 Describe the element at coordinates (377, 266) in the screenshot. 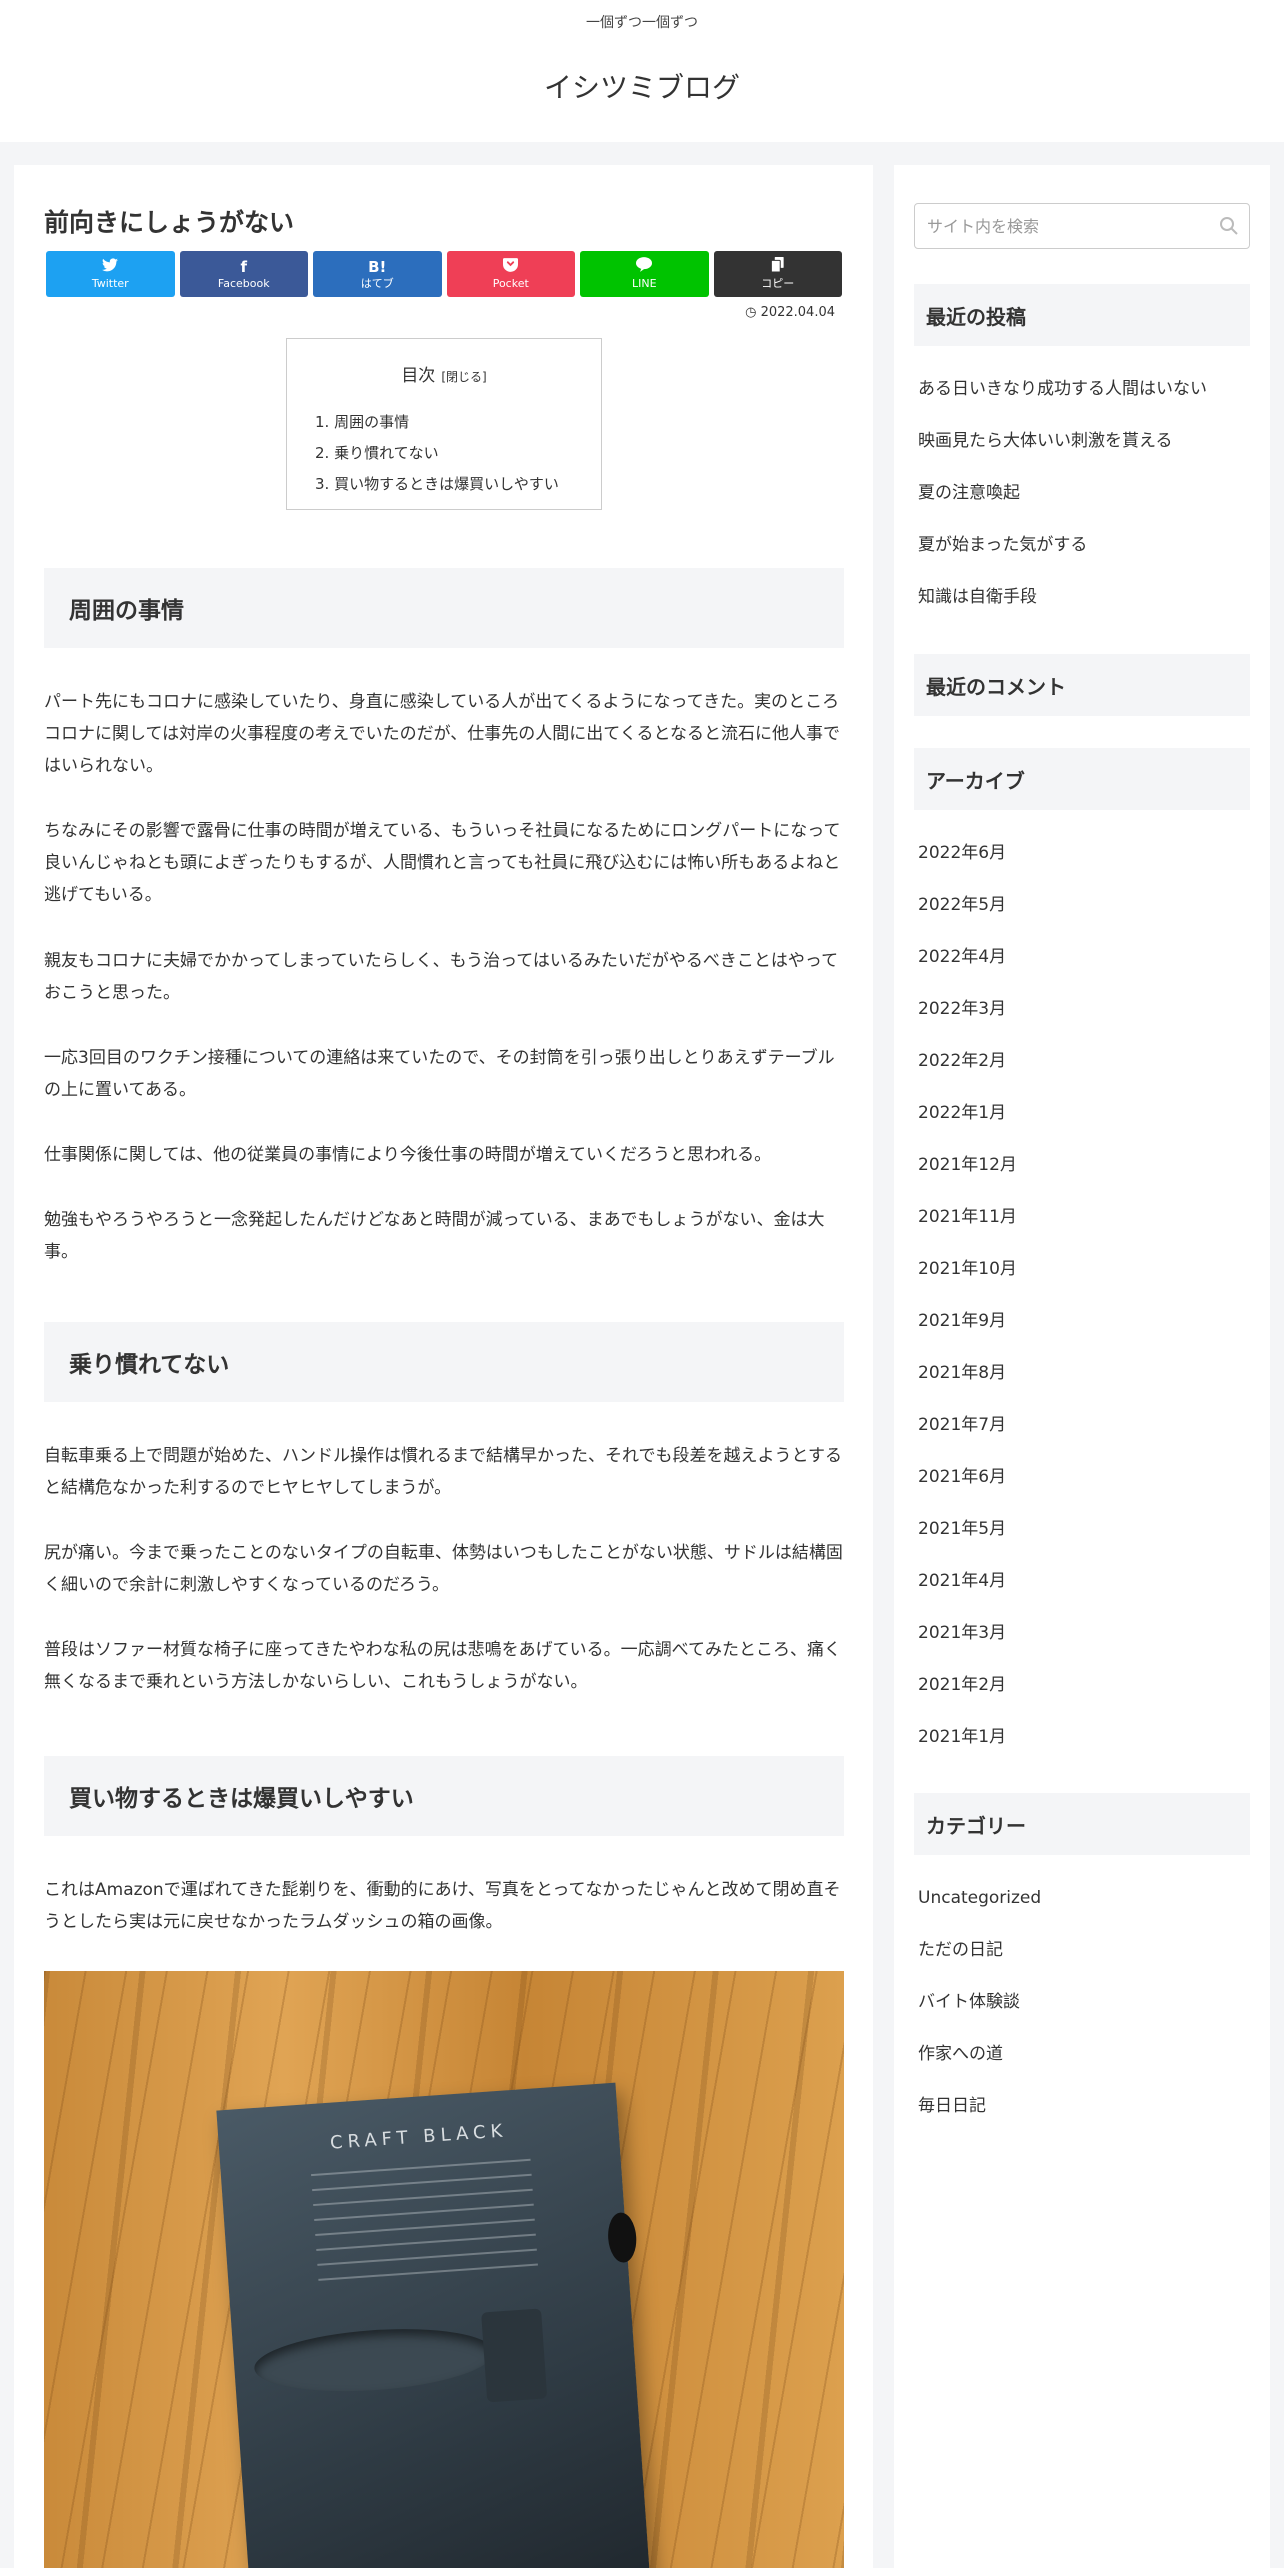

I see `hatebu-icon: B!` at that location.